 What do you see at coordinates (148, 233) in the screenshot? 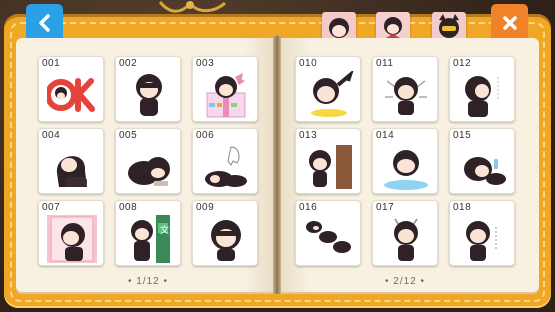
I see `sticker-card: 008 文` at bounding box center [148, 233].